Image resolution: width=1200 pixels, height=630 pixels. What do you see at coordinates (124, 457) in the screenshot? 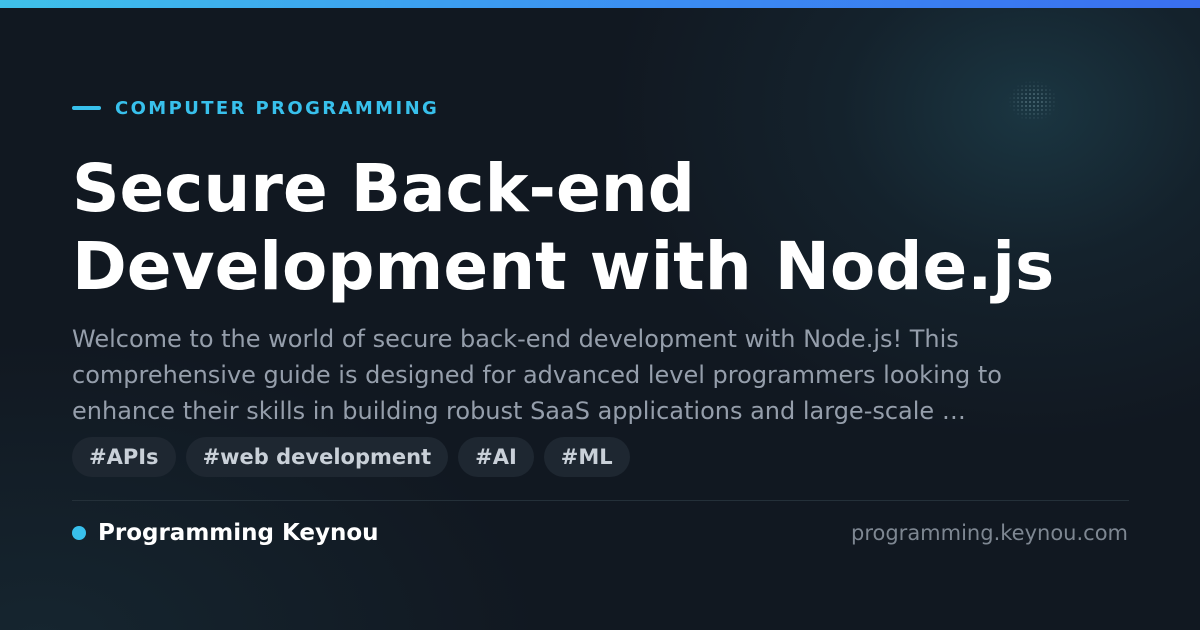
I see `tag-apis: #APIs` at bounding box center [124, 457].